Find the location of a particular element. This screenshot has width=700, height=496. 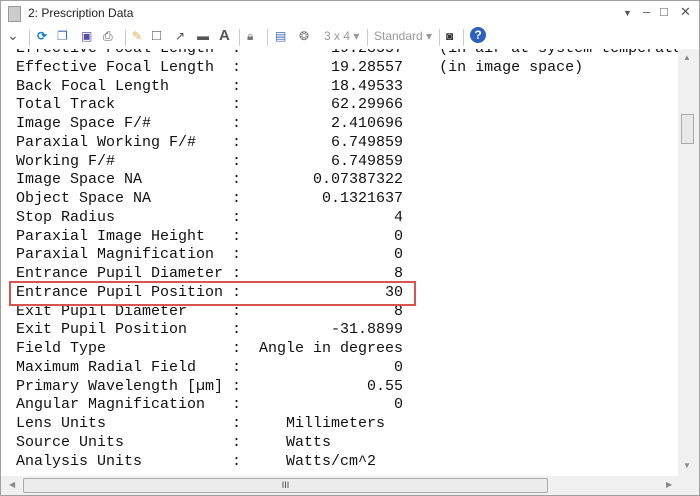

prescription-line: Field Type : Angle in degrees is located at coordinates (210, 348).